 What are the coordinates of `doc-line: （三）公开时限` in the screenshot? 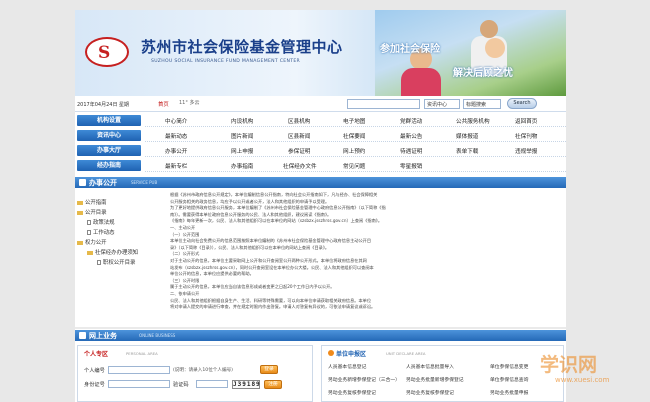 It's located at (185, 280).